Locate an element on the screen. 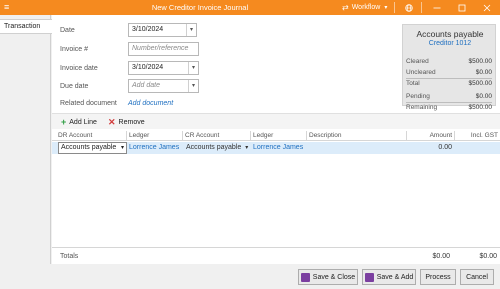 This screenshot has width=500, height=289. remove-icon: ✕ is located at coordinates (112, 121).